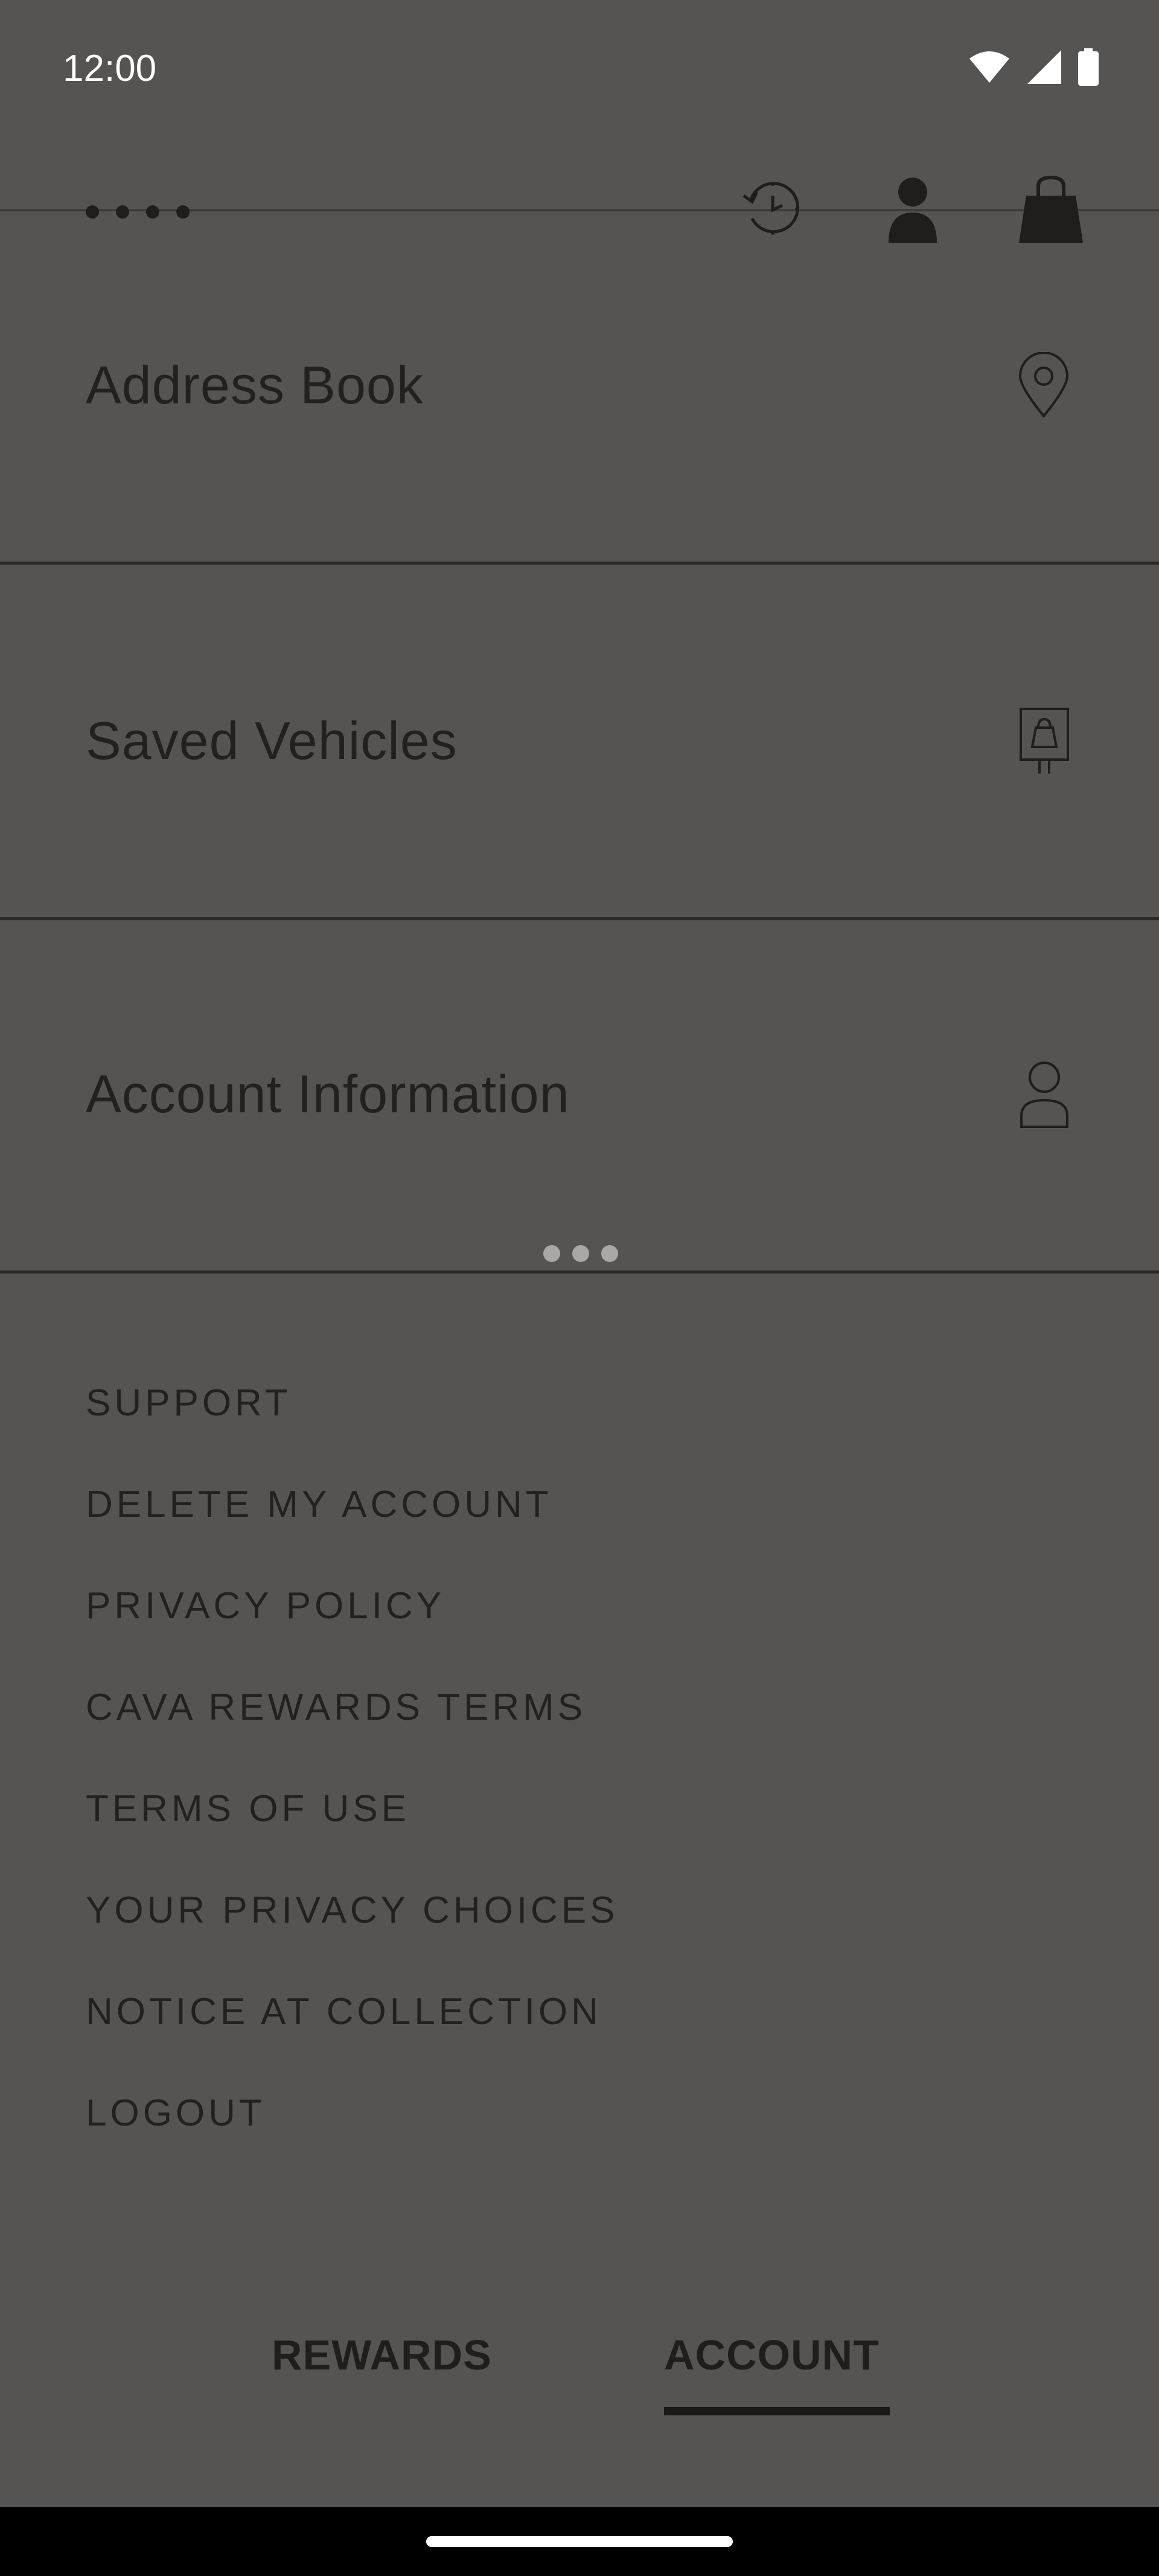 The height and width of the screenshot is (2576, 1159). I want to click on menu-item-label: Saved Vehicles, so click(272, 741).